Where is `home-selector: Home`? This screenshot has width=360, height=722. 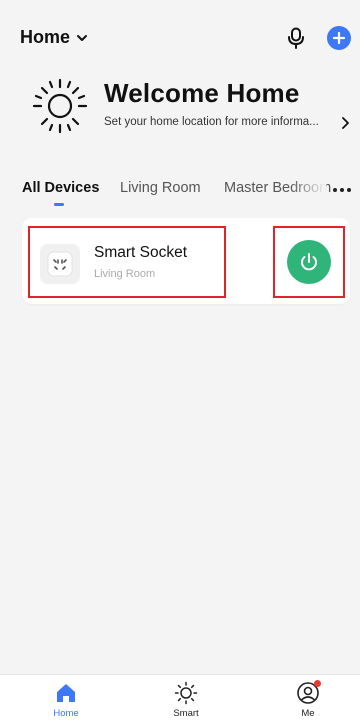
home-selector: Home is located at coordinates (54, 37).